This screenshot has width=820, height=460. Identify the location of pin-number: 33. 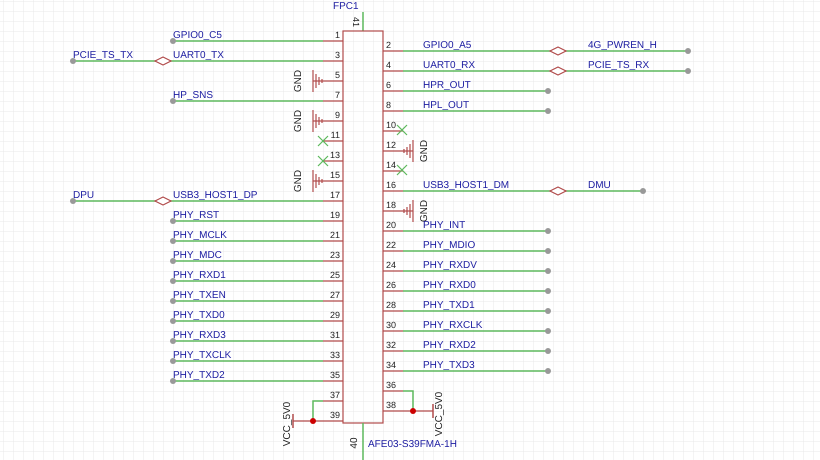
(335, 355).